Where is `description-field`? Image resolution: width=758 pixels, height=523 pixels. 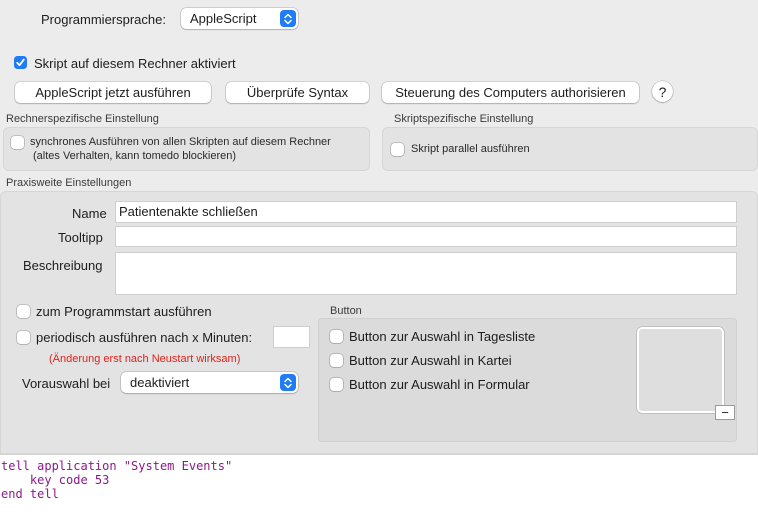
description-field is located at coordinates (426, 273).